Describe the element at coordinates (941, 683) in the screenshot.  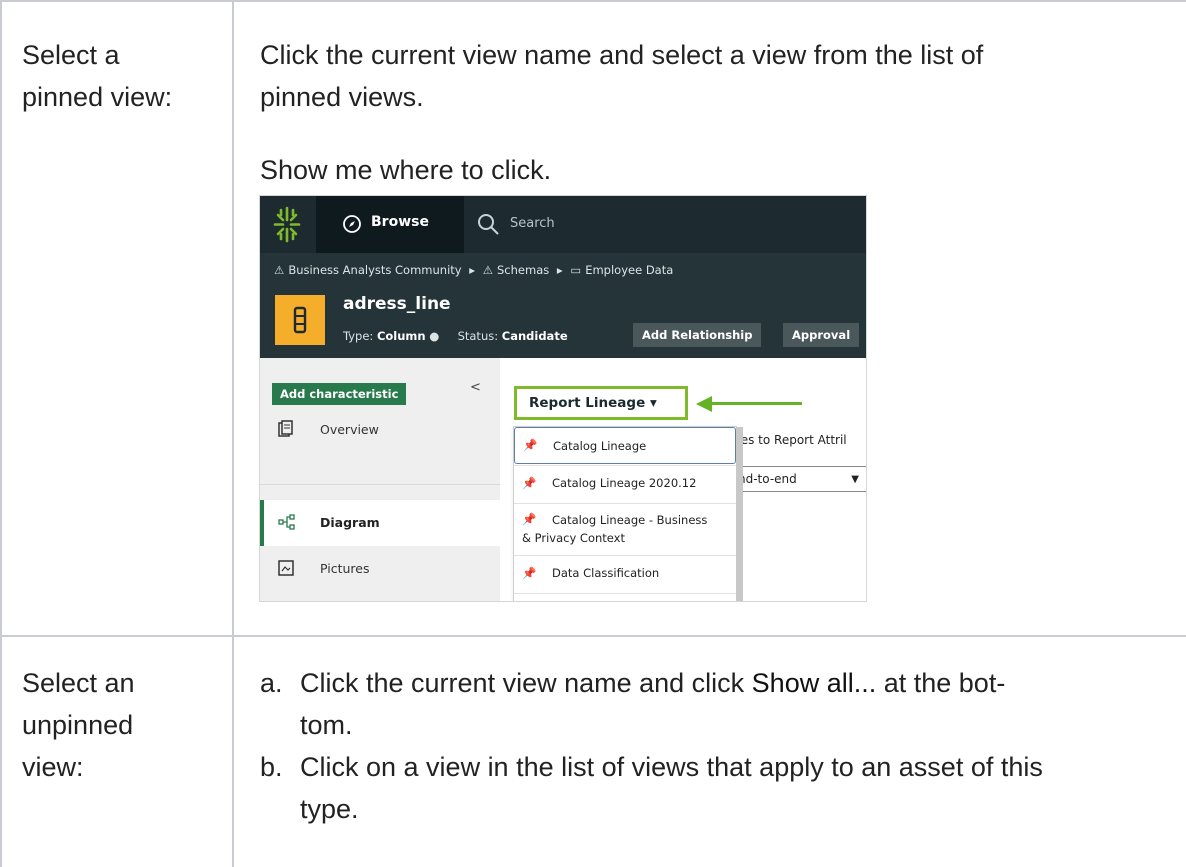
I see `step-a-text-post: at the bot-` at that location.